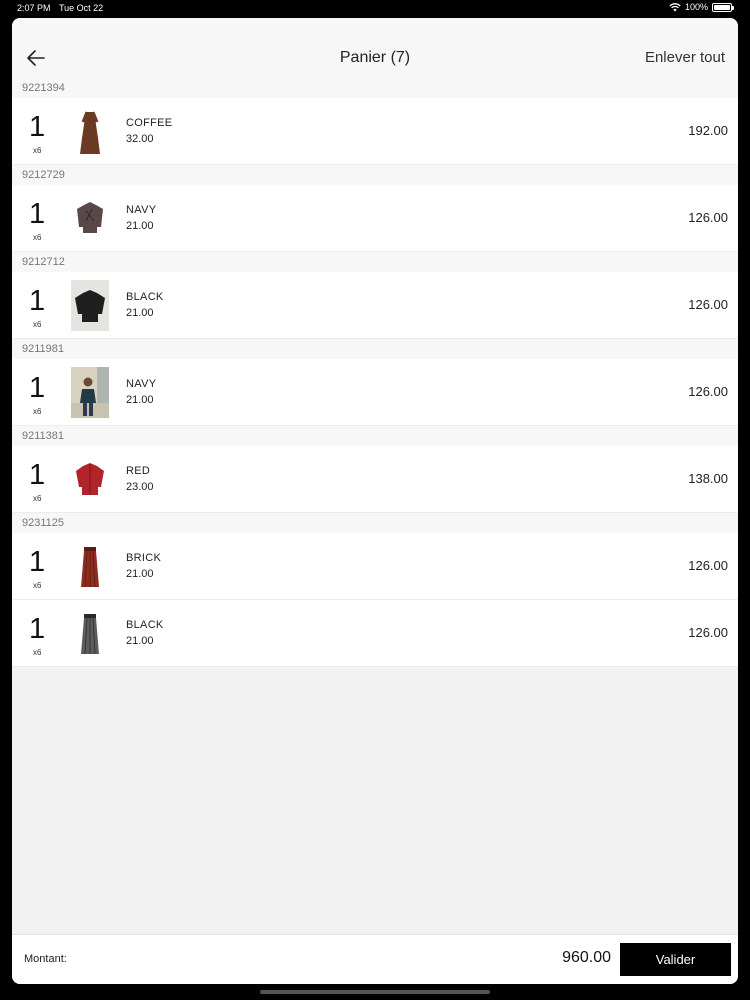  I want to click on amount-total: 960.00, so click(586, 957).